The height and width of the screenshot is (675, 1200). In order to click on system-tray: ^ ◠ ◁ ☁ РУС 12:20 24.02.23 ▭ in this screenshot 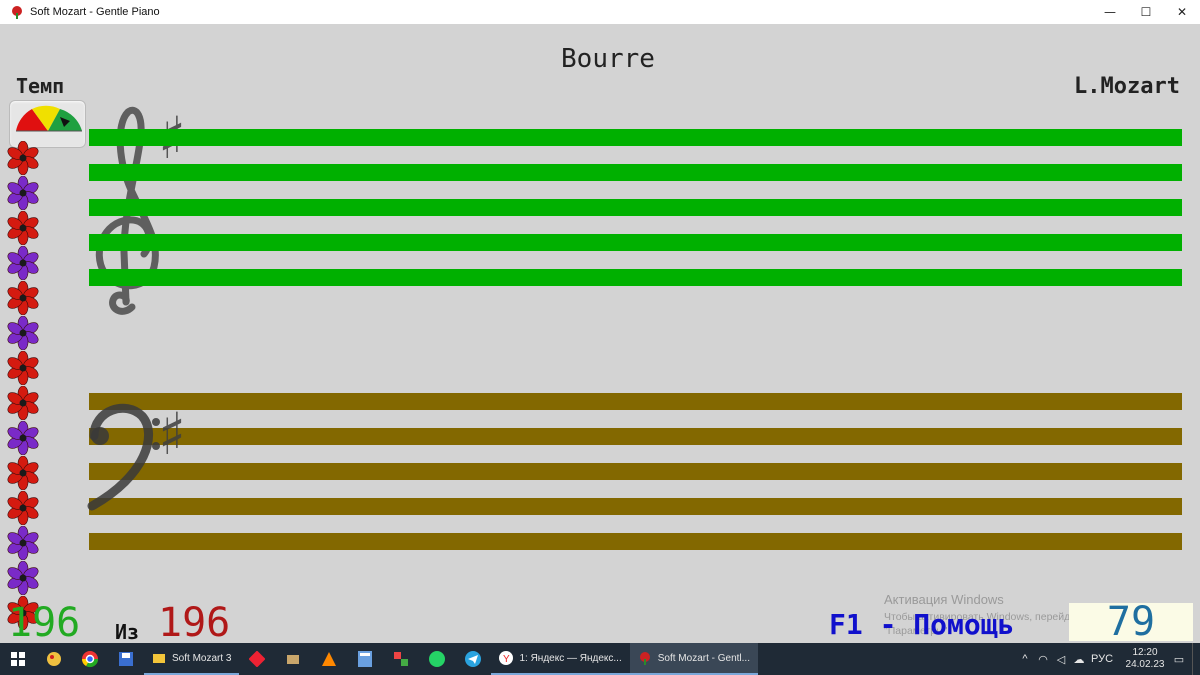, I will do `click(1108, 659)`.